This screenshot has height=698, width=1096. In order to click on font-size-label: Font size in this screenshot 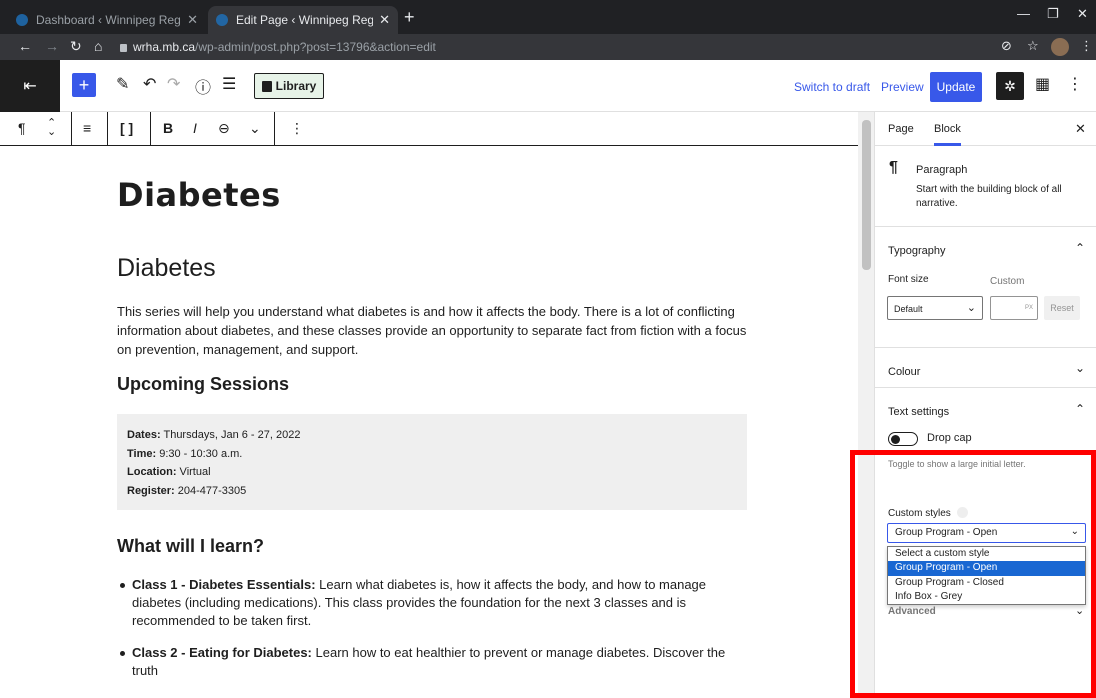, I will do `click(908, 279)`.